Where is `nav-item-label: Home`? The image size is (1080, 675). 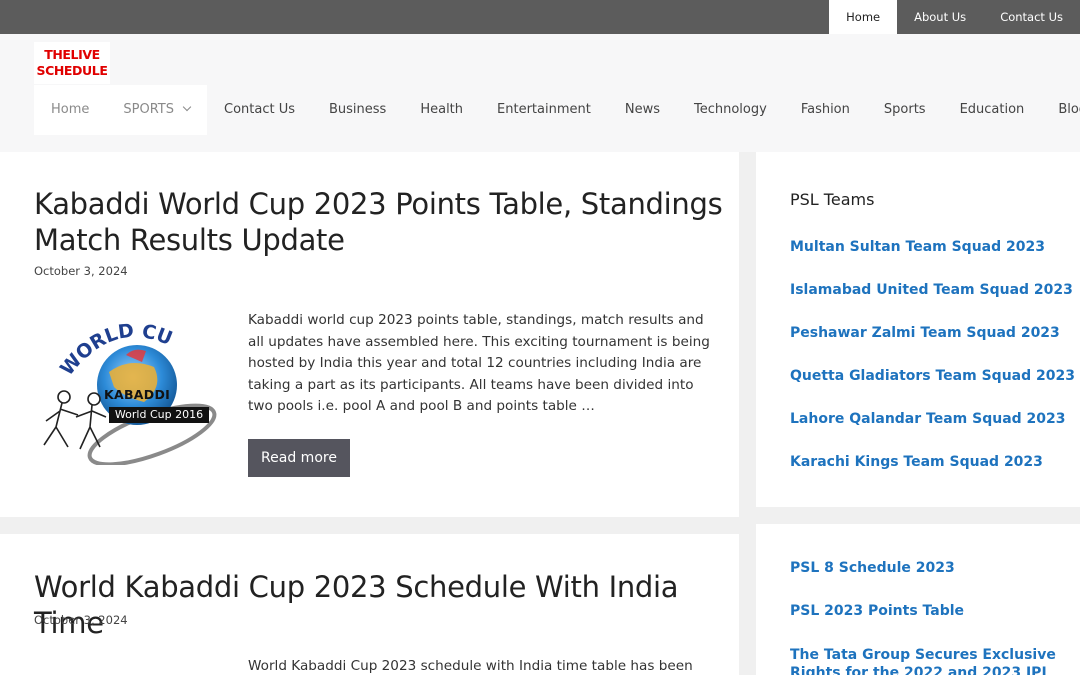 nav-item-label: Home is located at coordinates (70, 109).